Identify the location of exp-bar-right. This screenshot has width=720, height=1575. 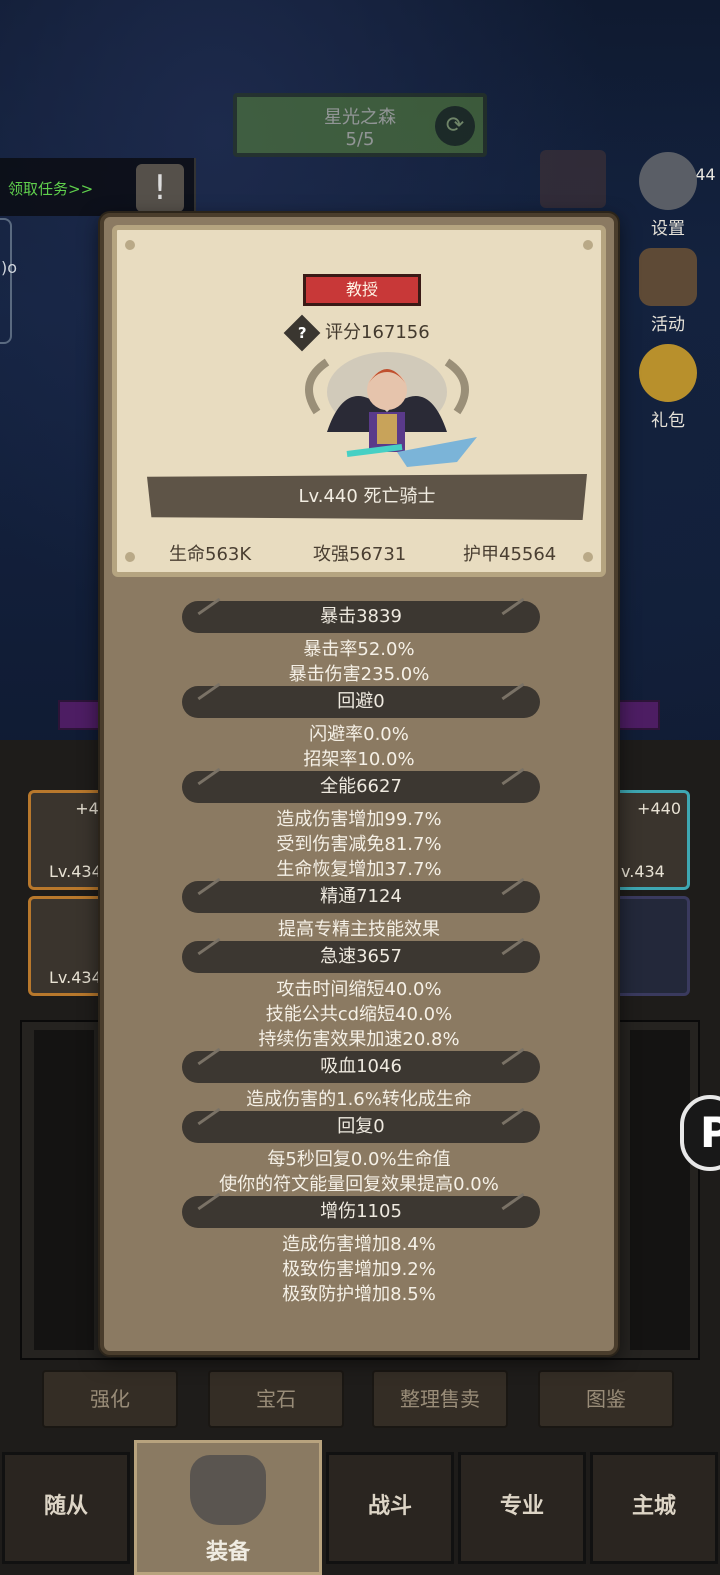
(636, 715).